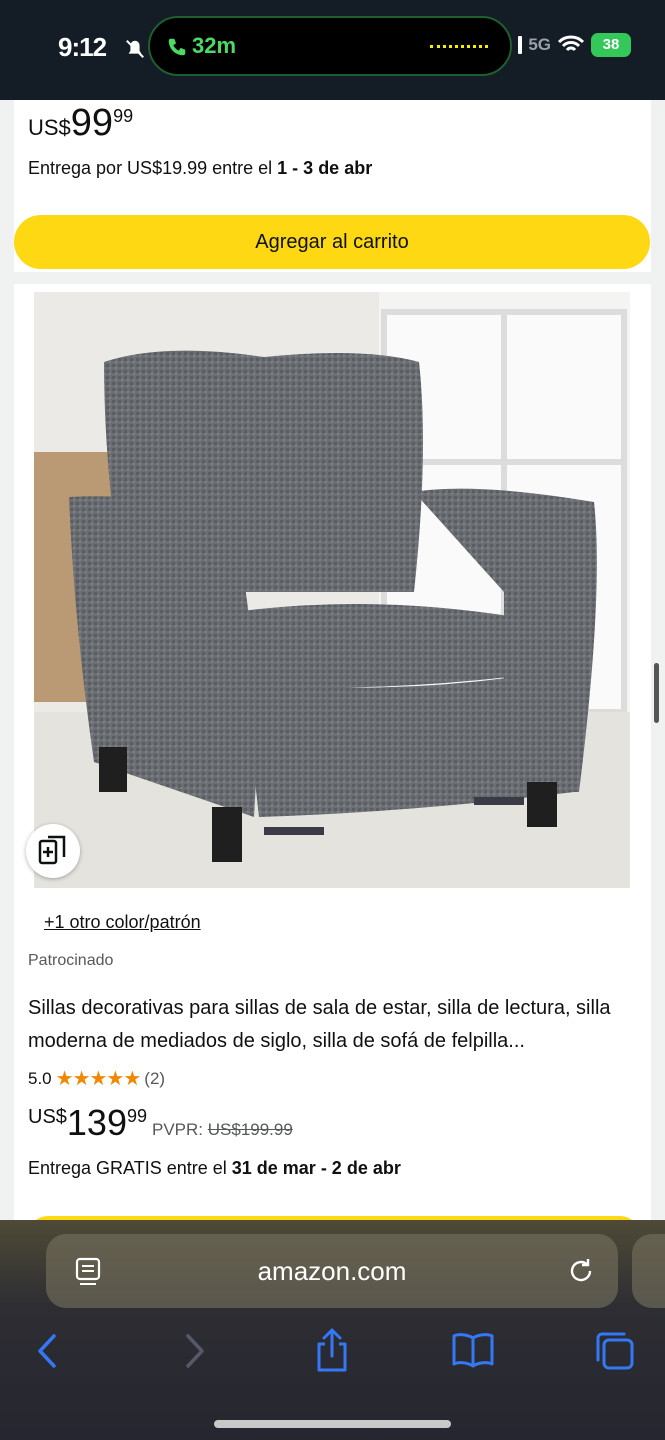 Image resolution: width=665 pixels, height=1440 pixels. I want to click on battery-icon: 38, so click(611, 45).